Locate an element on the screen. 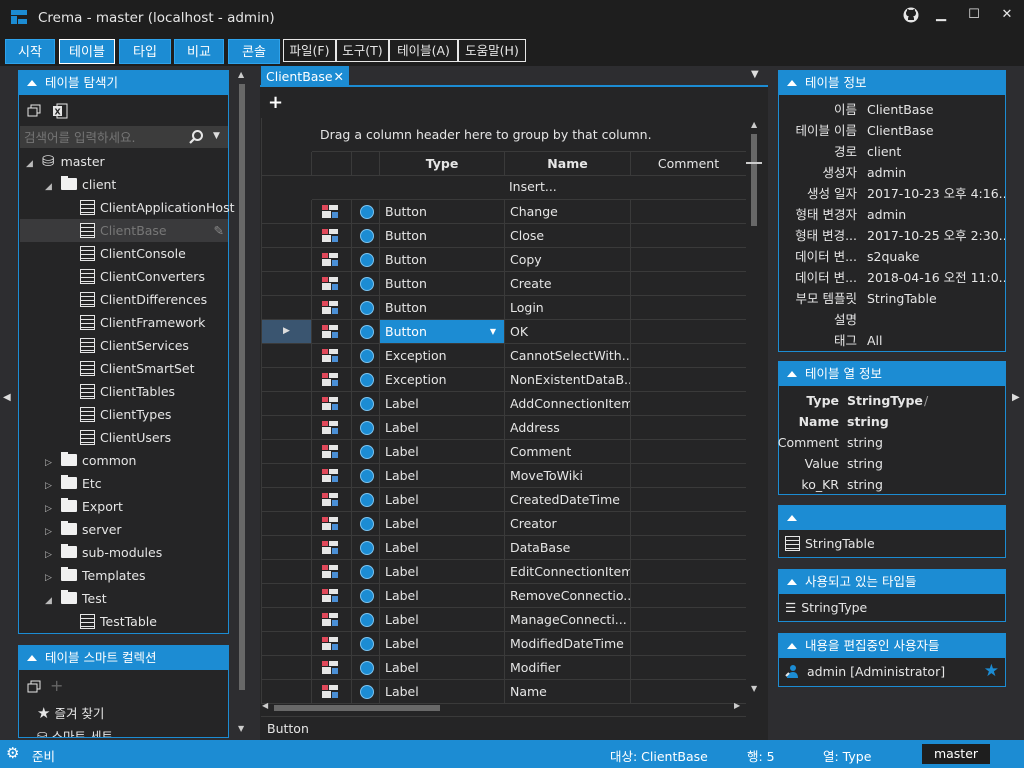 Image resolution: width=1024 pixels, height=768 pixels. cell-name: AddConnectionItem is located at coordinates (568, 403).